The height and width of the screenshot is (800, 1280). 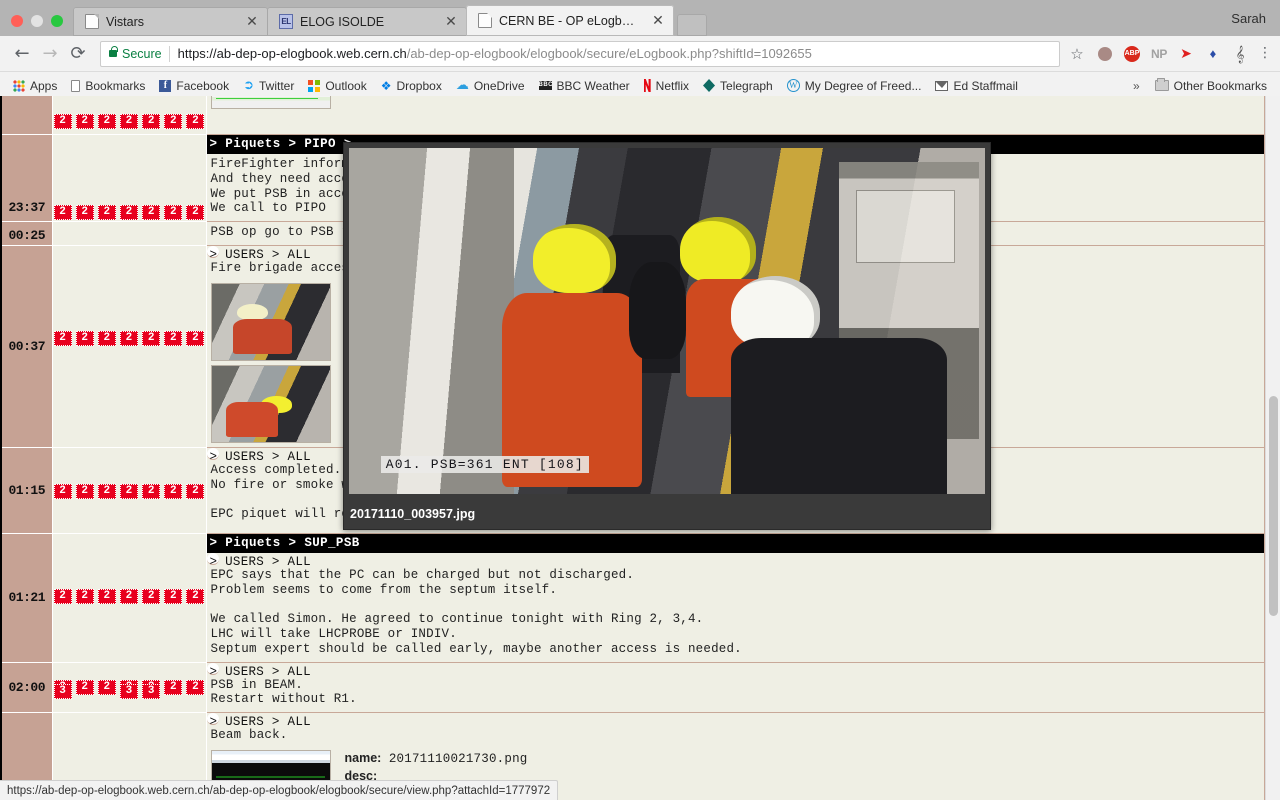 I want to click on bookmark-outlook: Outlook, so click(x=337, y=86).